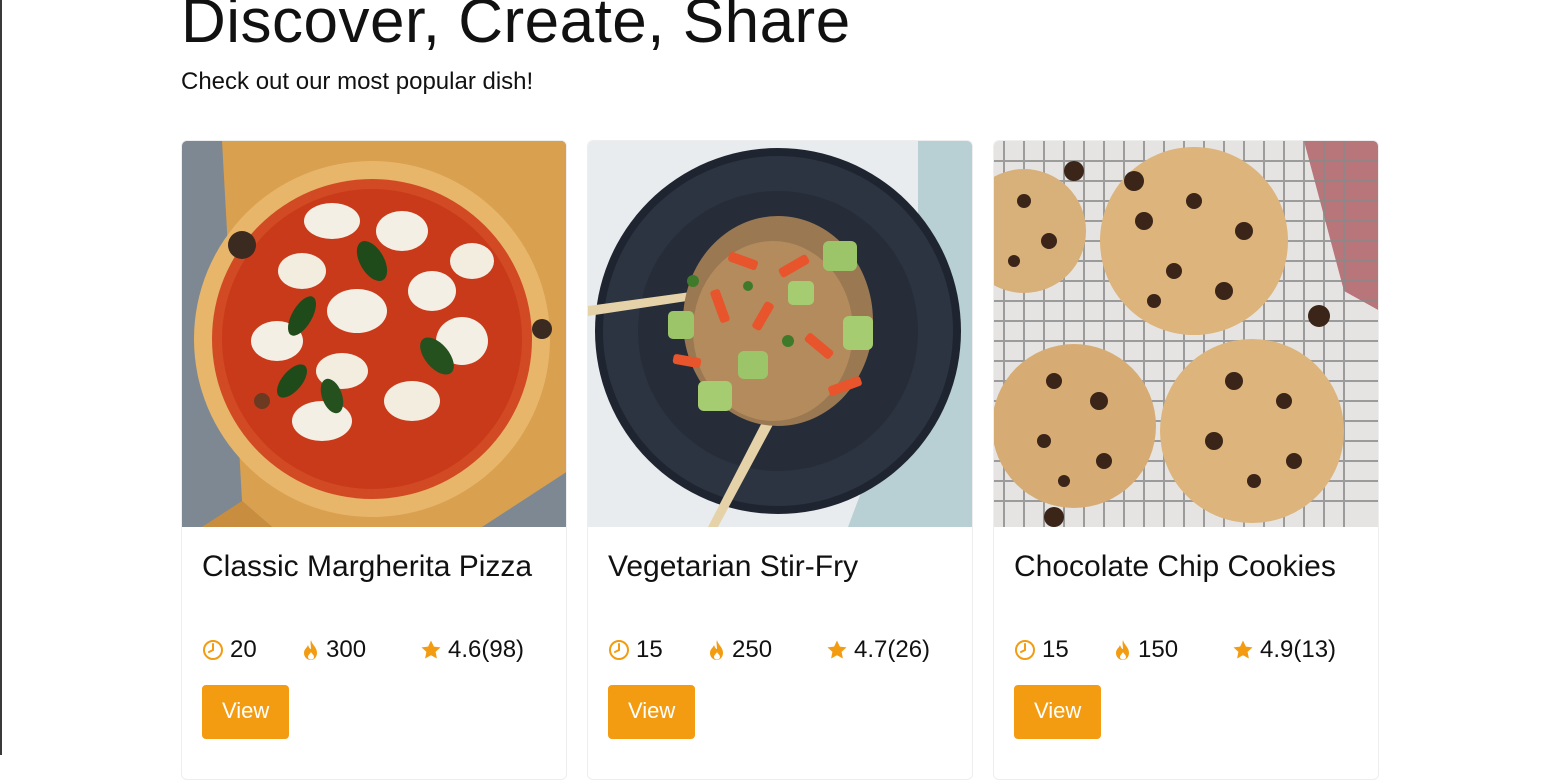 The height and width of the screenshot is (780, 1556). What do you see at coordinates (1158, 649) in the screenshot?
I see `calories-value: 150` at bounding box center [1158, 649].